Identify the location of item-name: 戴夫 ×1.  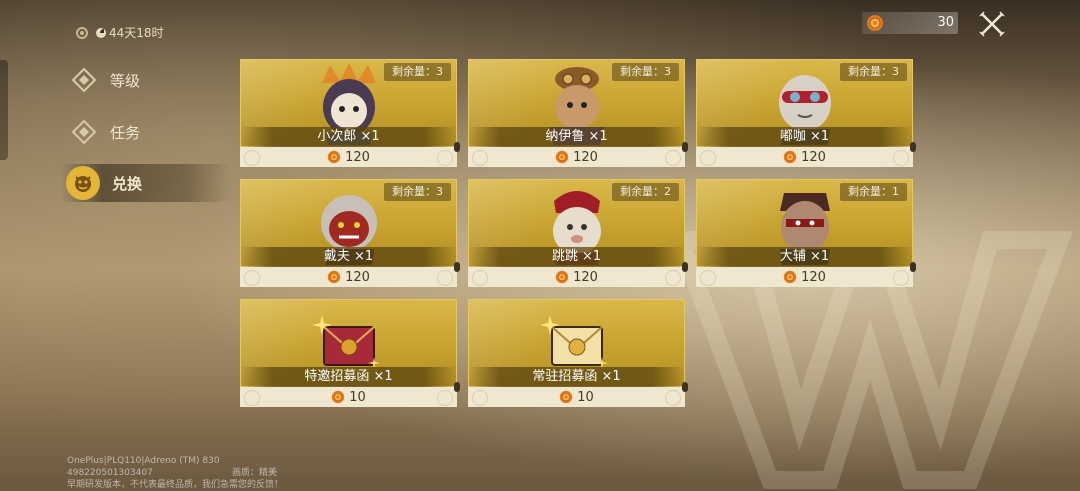
(348, 256).